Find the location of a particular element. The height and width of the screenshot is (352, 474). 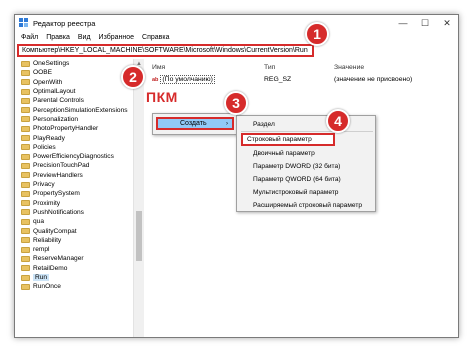

submenu-item-multistring-value: Мультистроковый параметр is located at coordinates (295, 192).